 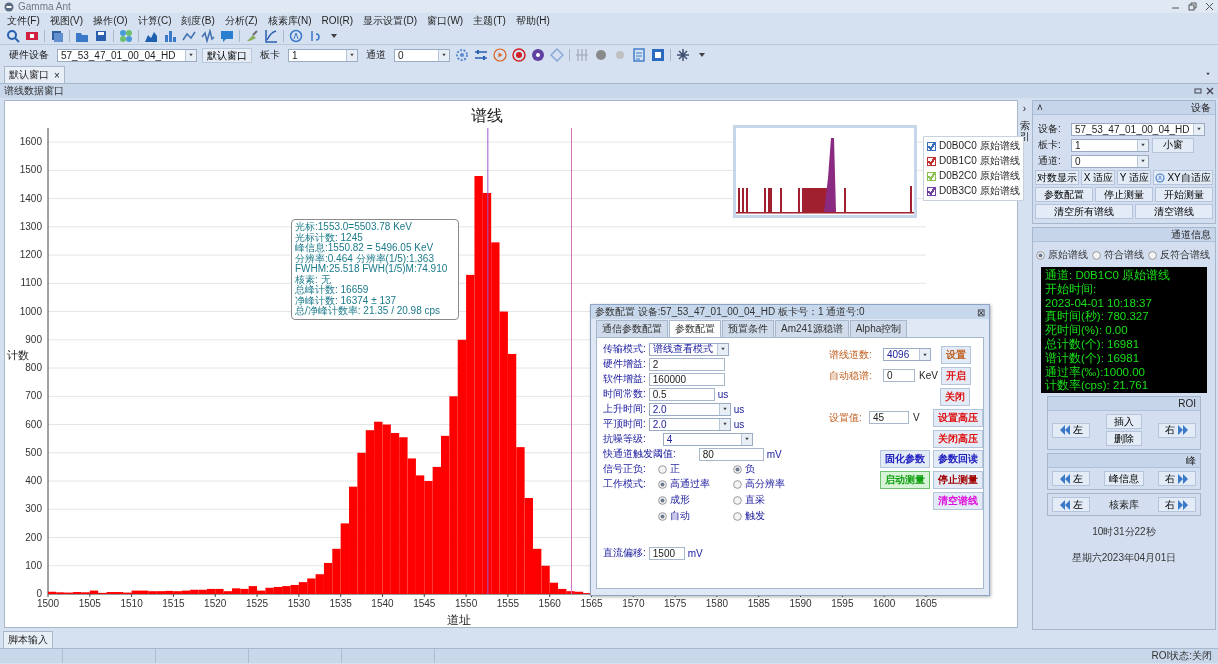 What do you see at coordinates (717, 603) in the screenshot?
I see `x-tick-label: 1580` at bounding box center [717, 603].